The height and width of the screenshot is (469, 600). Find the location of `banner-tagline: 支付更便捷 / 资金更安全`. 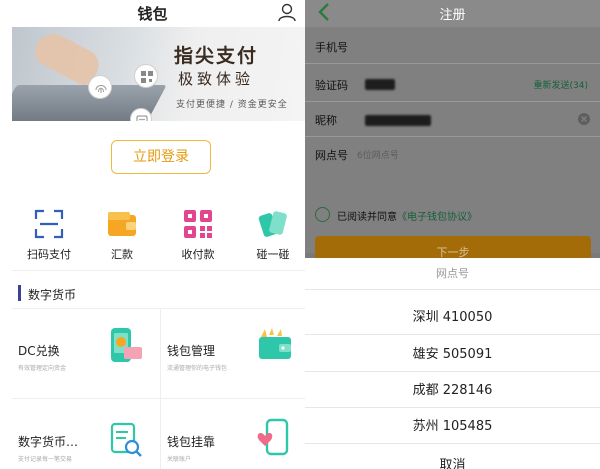

banner-tagline: 支付更便捷 / 资金更安全 is located at coordinates (232, 105).